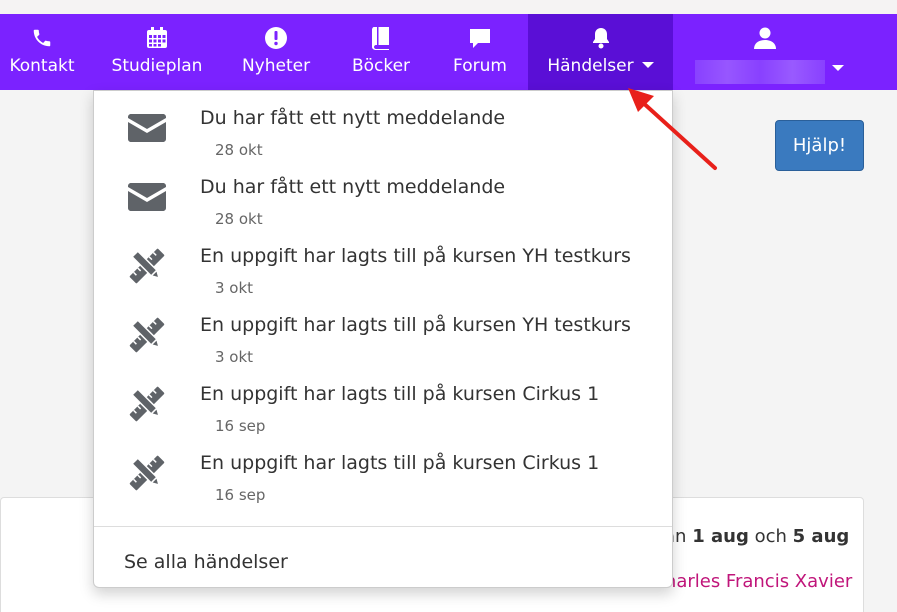  I want to click on see-all-events-link: Se alla händelser, so click(206, 562).